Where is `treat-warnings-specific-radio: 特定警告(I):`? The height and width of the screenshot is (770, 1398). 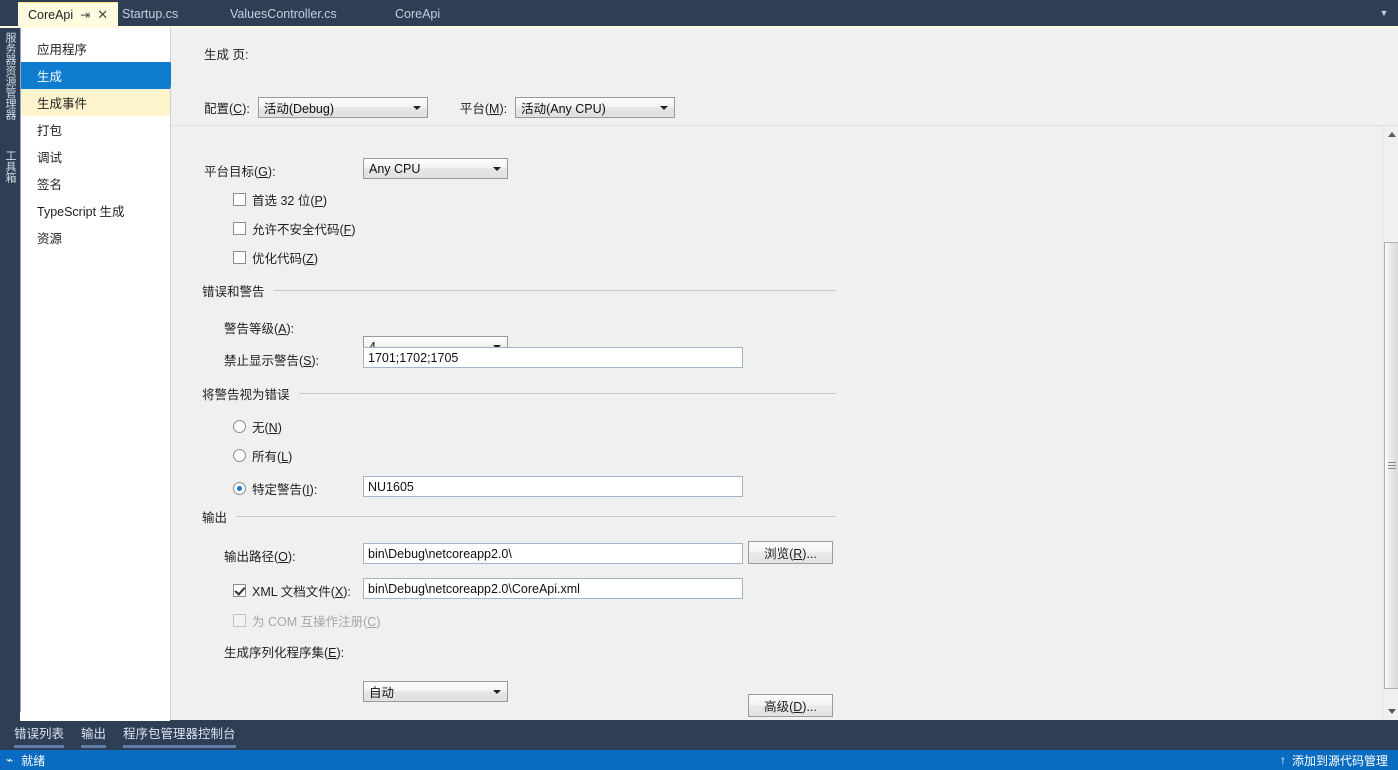 treat-warnings-specific-radio: 特定警告(I): is located at coordinates (275, 488).